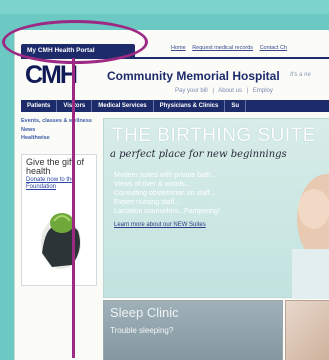 The image size is (329, 360). What do you see at coordinates (51, 75) in the screenshot?
I see `cmh-logo: CMH` at bounding box center [51, 75].